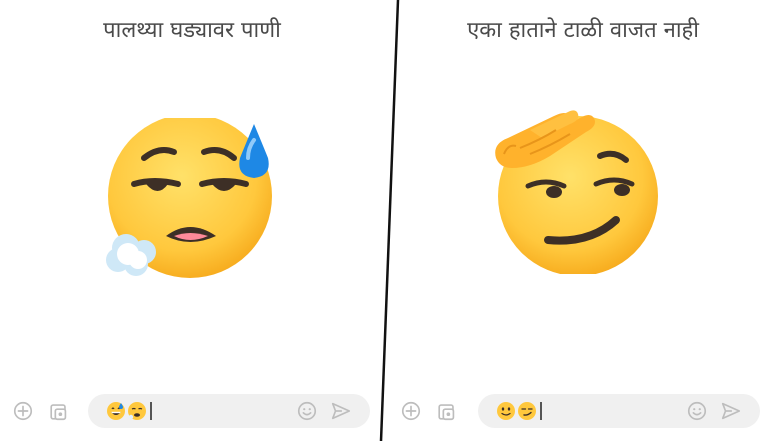  What do you see at coordinates (583, 30) in the screenshot?
I see `right-caption: एका हाताने टाळी वाजत नाही` at bounding box center [583, 30].